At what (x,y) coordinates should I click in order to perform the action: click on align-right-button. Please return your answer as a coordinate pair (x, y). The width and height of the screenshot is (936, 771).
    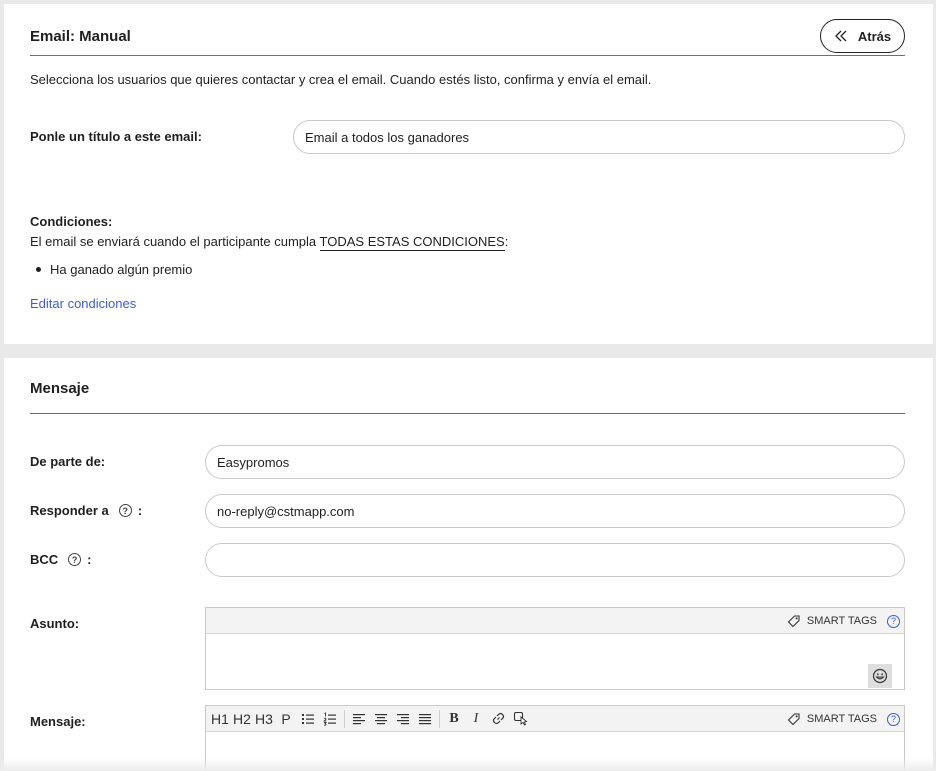
    Looking at the image, I should click on (403, 719).